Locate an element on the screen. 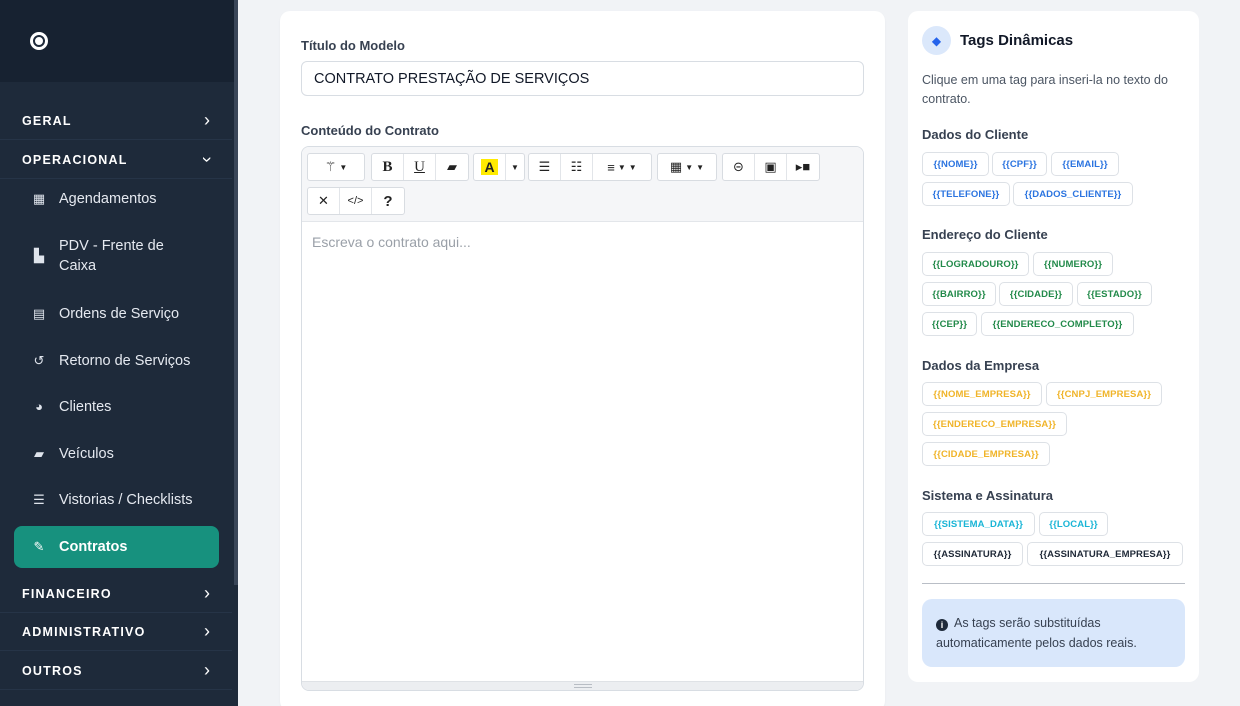 The width and height of the screenshot is (1240, 706). tag-chip: {{NOME_EMPRESA}} is located at coordinates (982, 394).